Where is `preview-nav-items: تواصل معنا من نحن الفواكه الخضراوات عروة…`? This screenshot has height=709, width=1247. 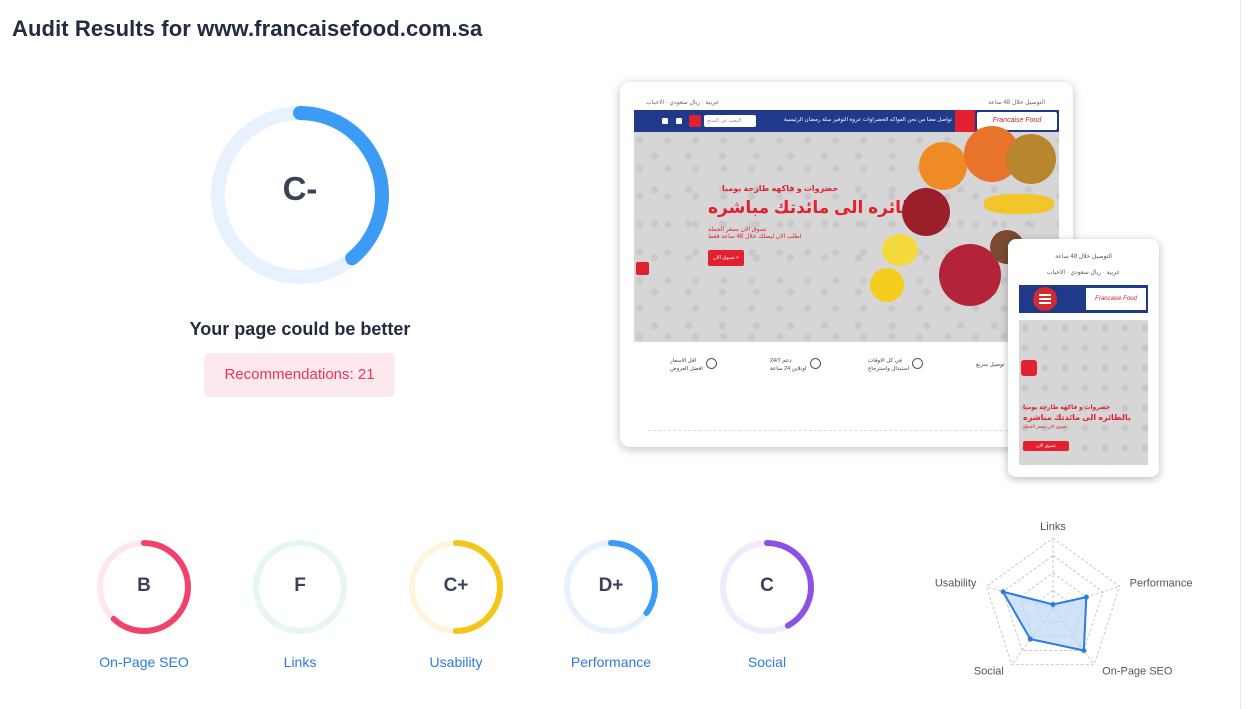 preview-nav-items: تواصل معنا من نحن الفواكه الخضراوات عروة… is located at coordinates (868, 120).